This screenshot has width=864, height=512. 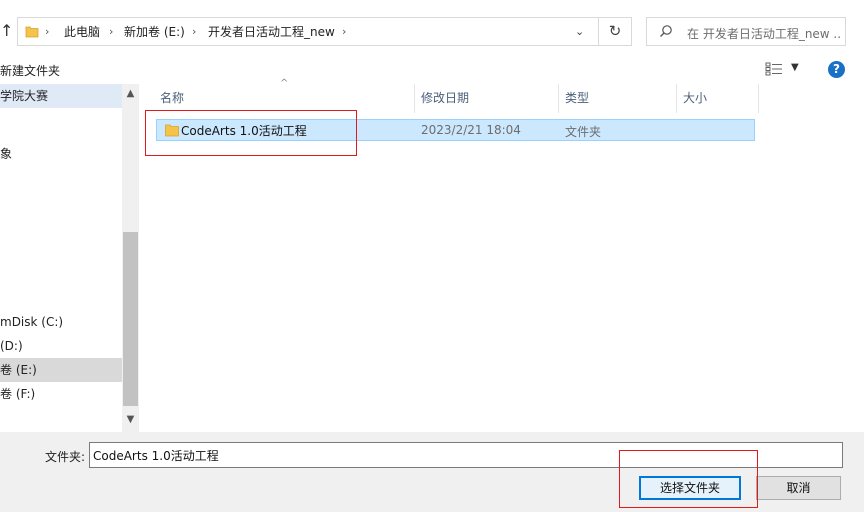 What do you see at coordinates (284, 98) in the screenshot?
I see `column-header-name: 名称` at bounding box center [284, 98].